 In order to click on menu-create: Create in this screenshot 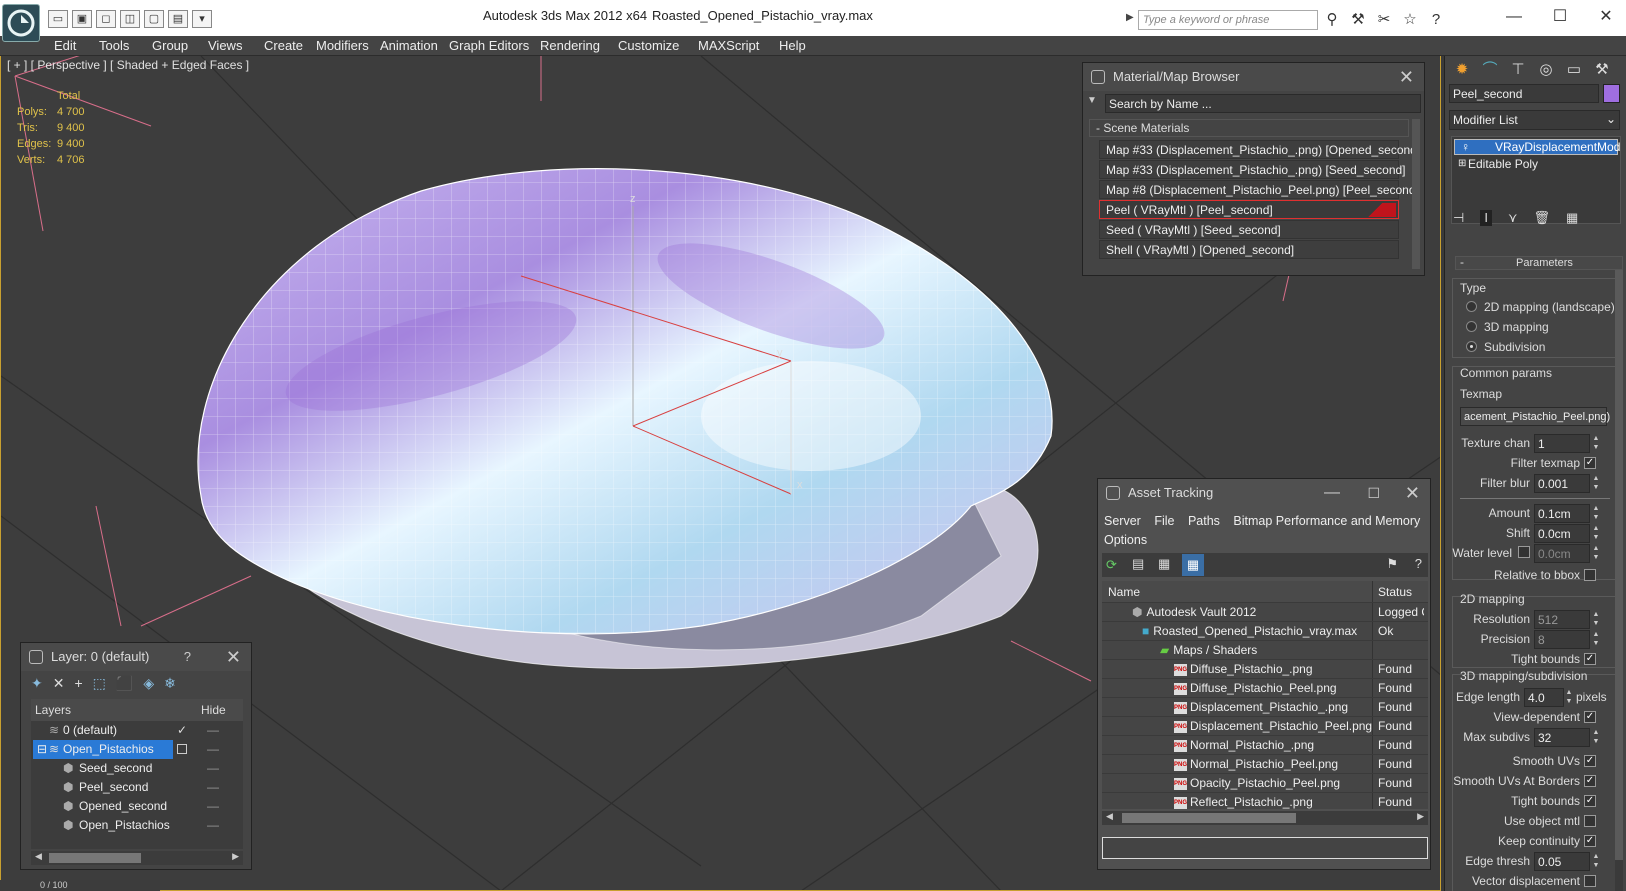, I will do `click(283, 46)`.